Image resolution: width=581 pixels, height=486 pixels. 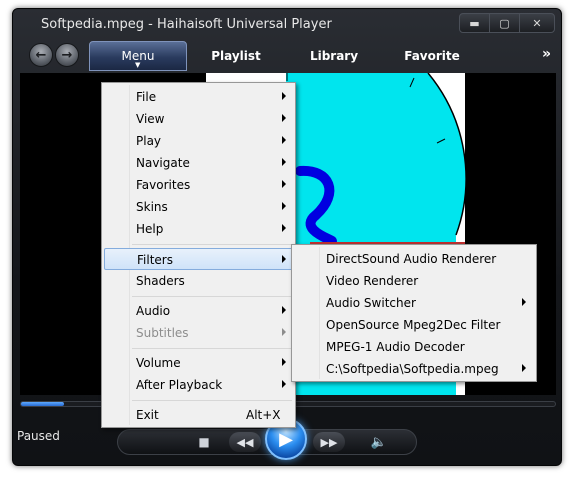 I want to click on stop-button: ■, so click(x=204, y=442).